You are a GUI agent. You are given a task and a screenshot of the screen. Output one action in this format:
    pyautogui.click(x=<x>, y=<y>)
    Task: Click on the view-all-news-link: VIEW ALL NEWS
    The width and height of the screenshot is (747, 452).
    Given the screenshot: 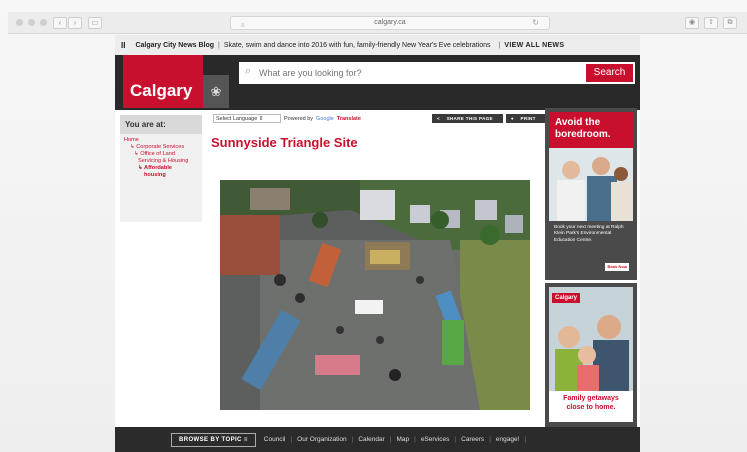 What is the action you would take?
    pyautogui.click(x=534, y=45)
    